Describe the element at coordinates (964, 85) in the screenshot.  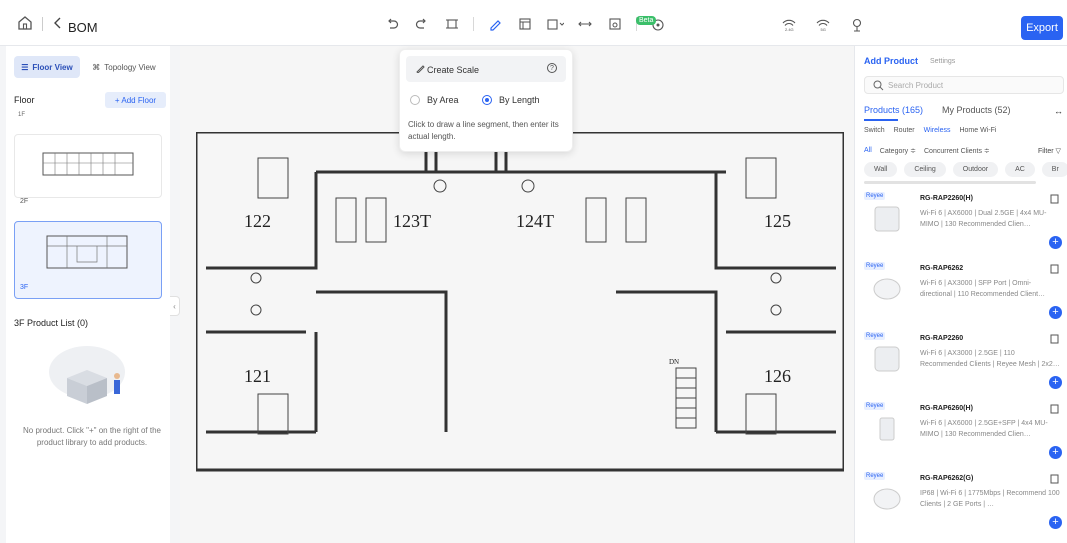
I see `search-input: Search Product` at that location.